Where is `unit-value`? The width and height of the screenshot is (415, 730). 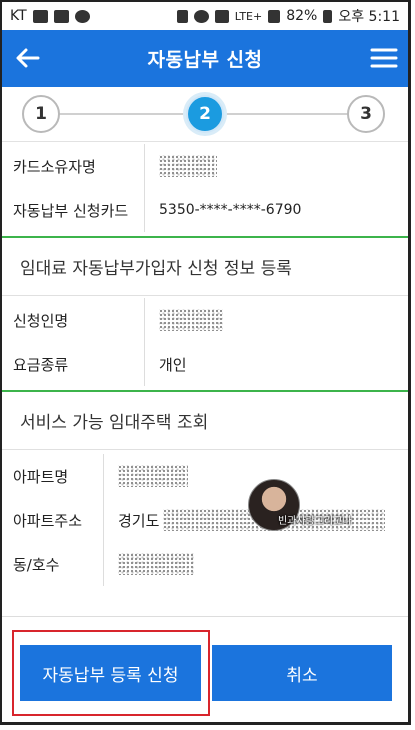
unit-value is located at coordinates (149, 564).